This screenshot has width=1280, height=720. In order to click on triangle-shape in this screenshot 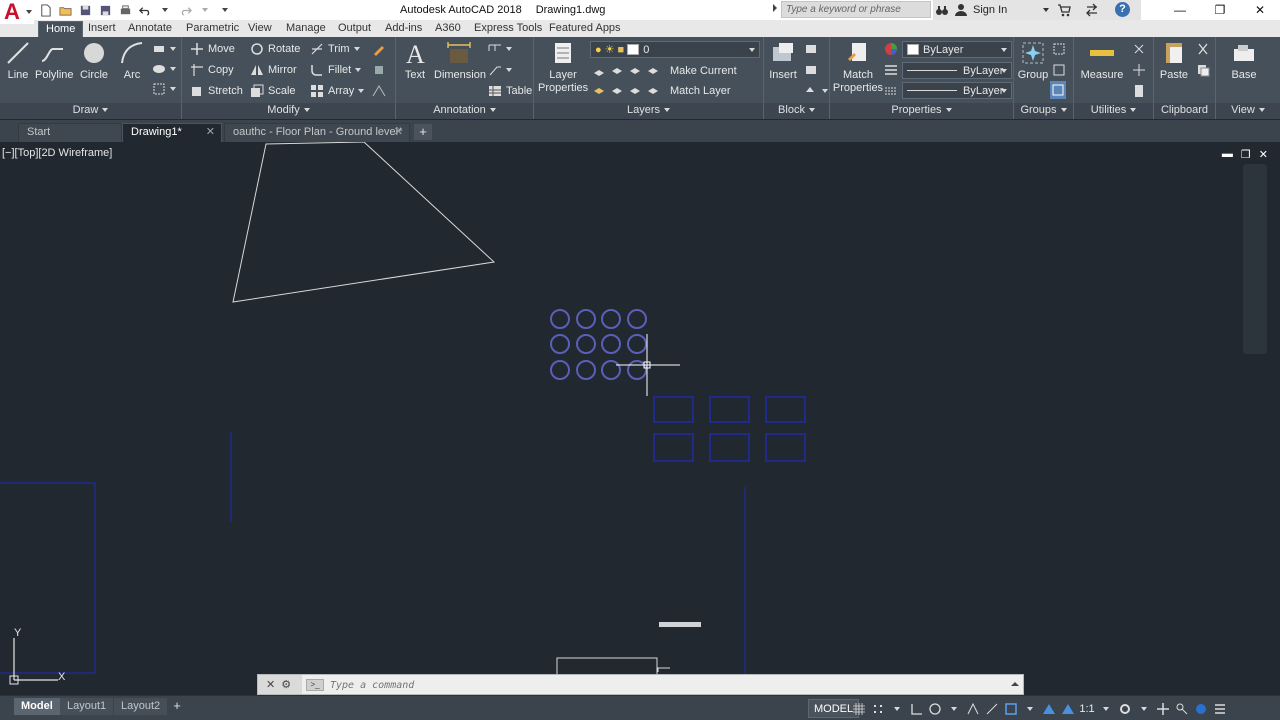, I will do `click(364, 222)`.